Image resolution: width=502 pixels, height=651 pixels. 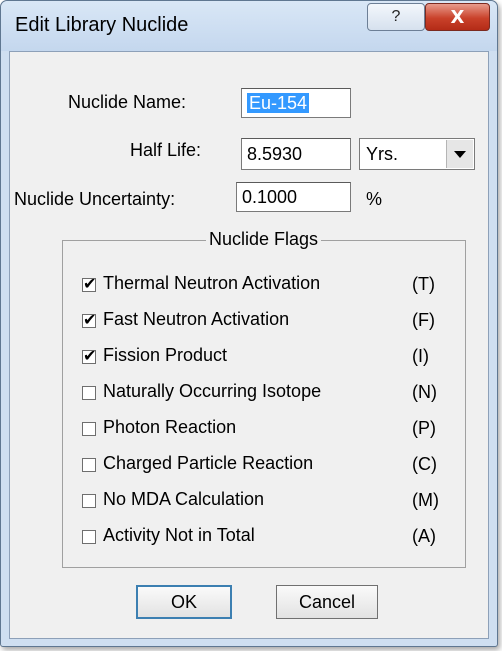 What do you see at coordinates (208, 463) in the screenshot?
I see `flag-label: Charged Particle Reaction` at bounding box center [208, 463].